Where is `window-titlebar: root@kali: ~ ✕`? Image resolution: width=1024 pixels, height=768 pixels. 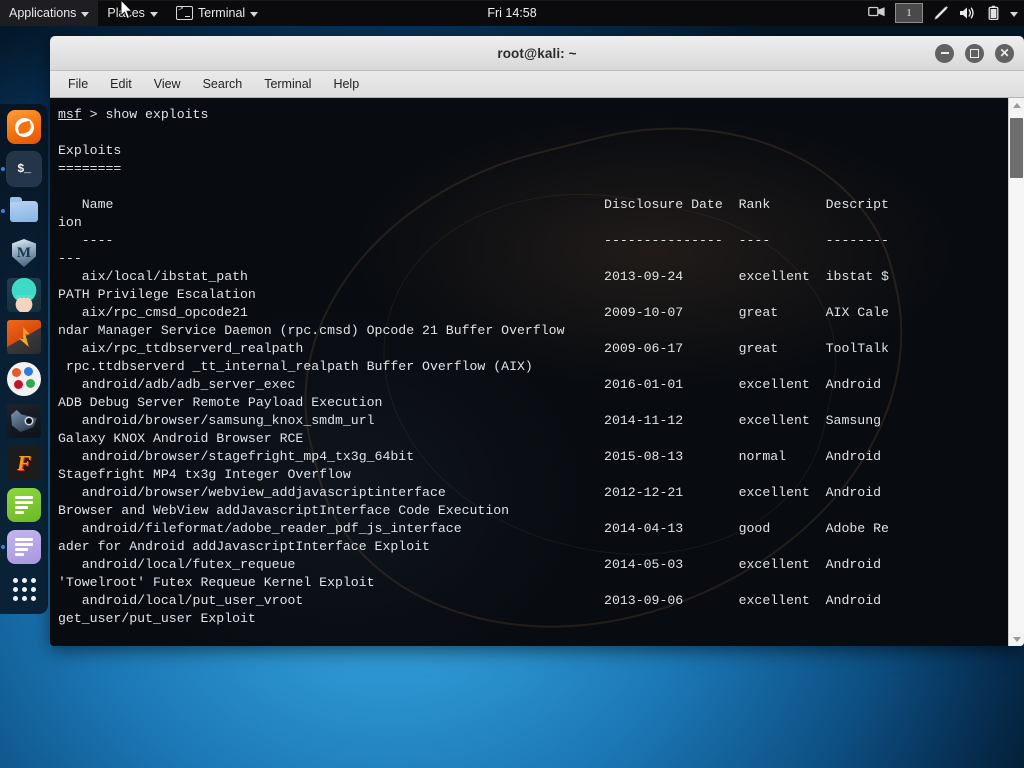
window-titlebar: root@kali: ~ ✕ is located at coordinates (537, 53).